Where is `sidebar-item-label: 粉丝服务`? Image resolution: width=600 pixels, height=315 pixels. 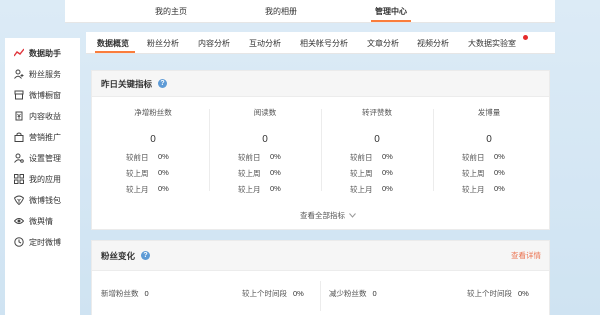
sidebar-item-label: 粉丝服务 is located at coordinates (45, 74).